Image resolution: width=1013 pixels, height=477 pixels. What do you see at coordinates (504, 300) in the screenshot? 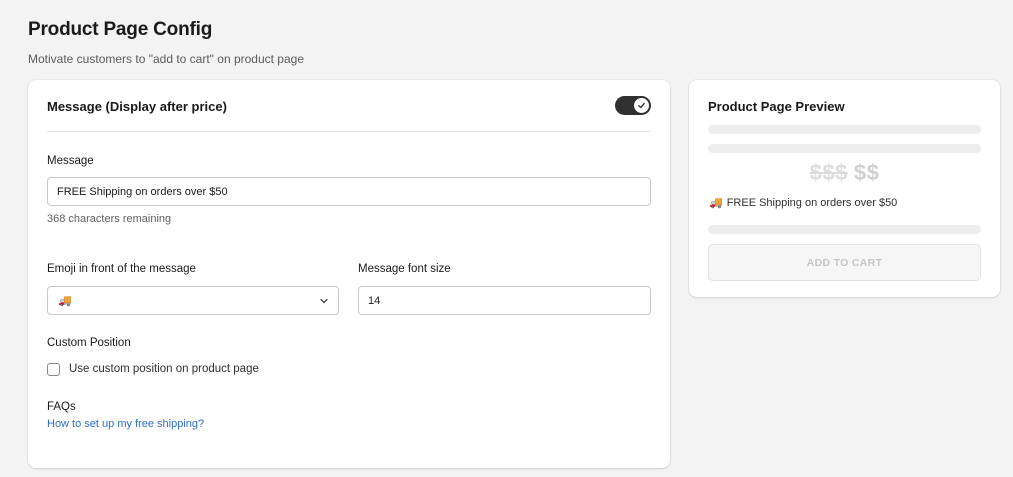
I see `font-size-input` at bounding box center [504, 300].